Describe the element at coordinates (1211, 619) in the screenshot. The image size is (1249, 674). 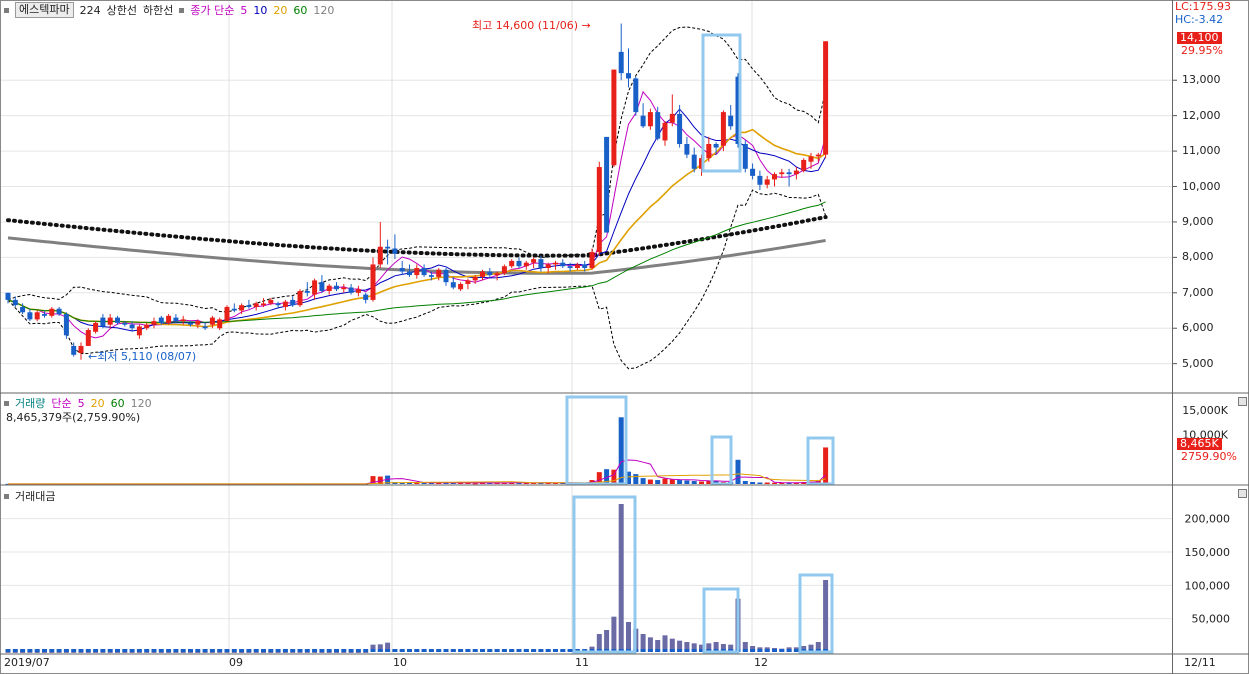
I see `amount-tick-label: 50,000` at that location.